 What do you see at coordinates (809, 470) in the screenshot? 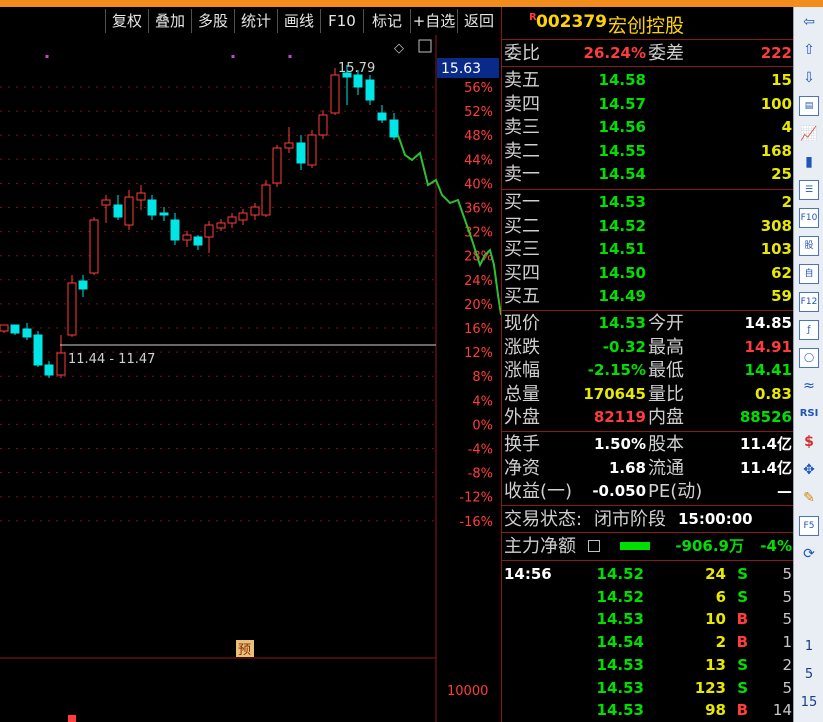
I see `move-icon: ✥` at bounding box center [809, 470].